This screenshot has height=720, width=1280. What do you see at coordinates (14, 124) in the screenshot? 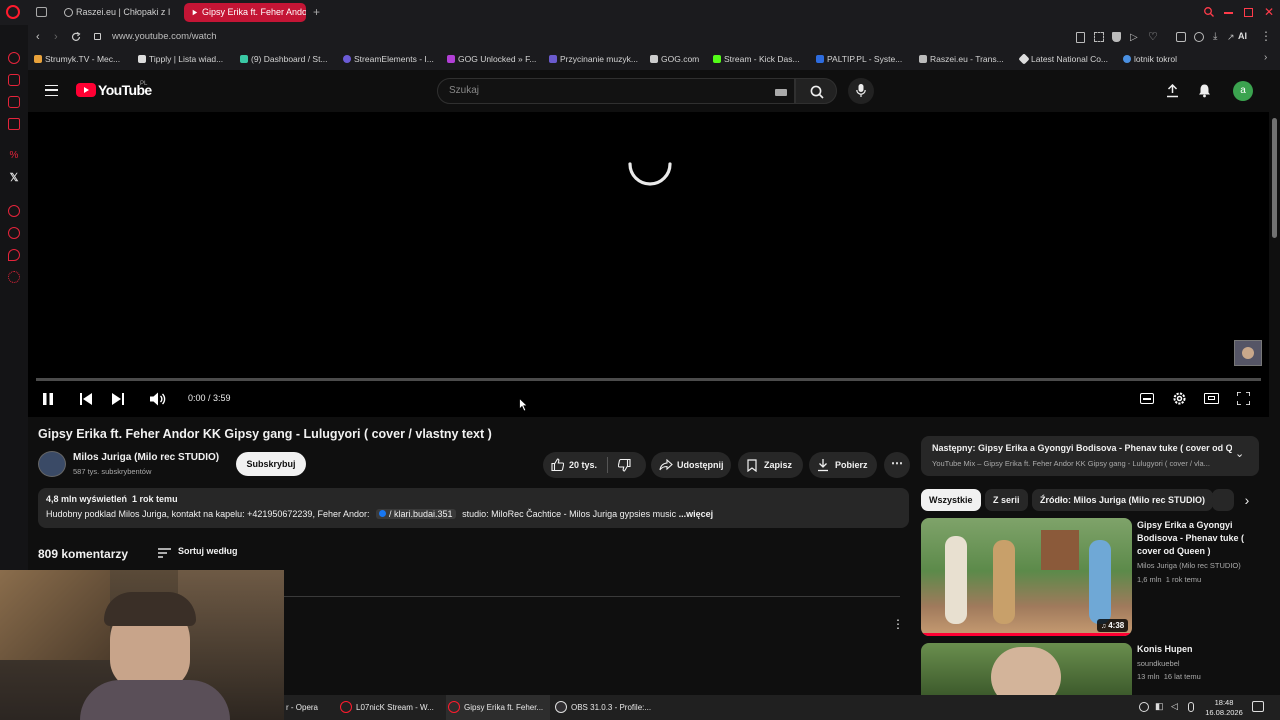
I see `music-player-icon` at bounding box center [14, 124].